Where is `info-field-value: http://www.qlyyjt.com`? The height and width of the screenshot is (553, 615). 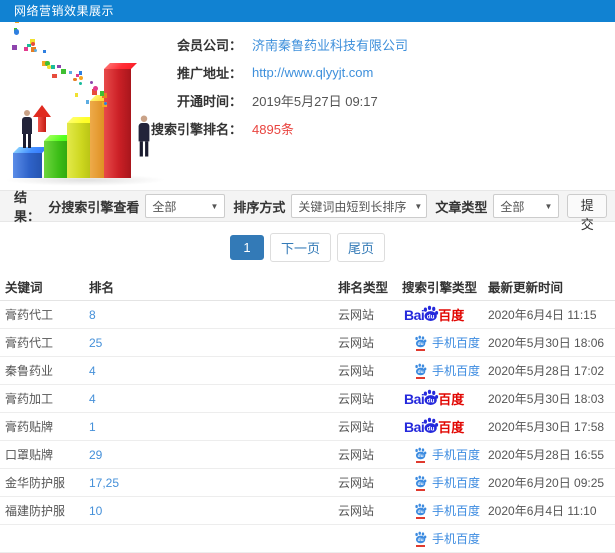
info-field-value: http://www.qlyyjt.com is located at coordinates (312, 72).